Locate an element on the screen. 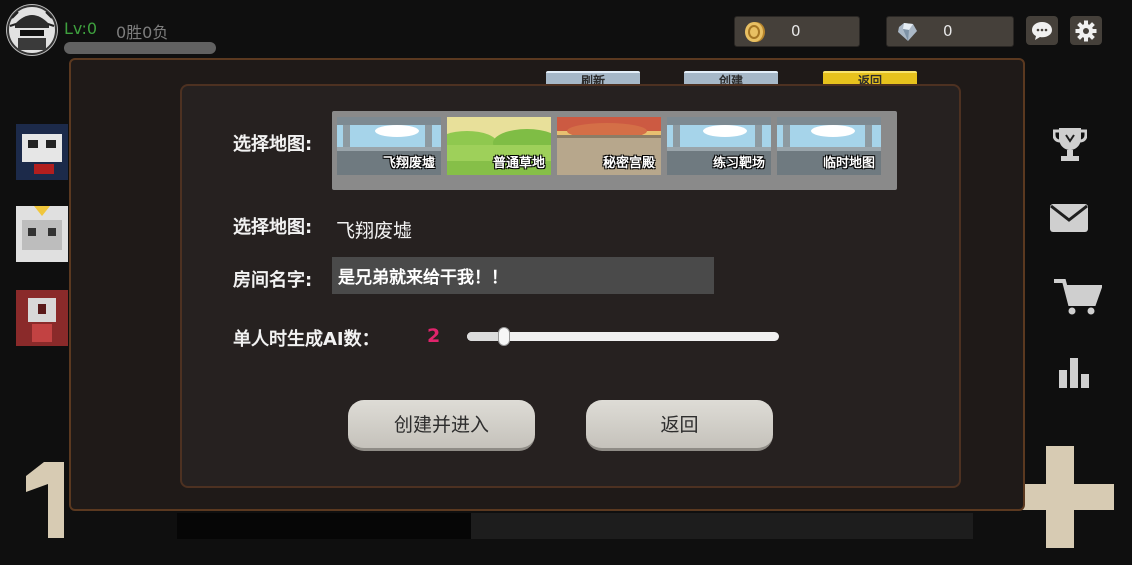 Image resolution: width=1132 pixels, height=565 pixels. gem-counter: 0 is located at coordinates (950, 31).